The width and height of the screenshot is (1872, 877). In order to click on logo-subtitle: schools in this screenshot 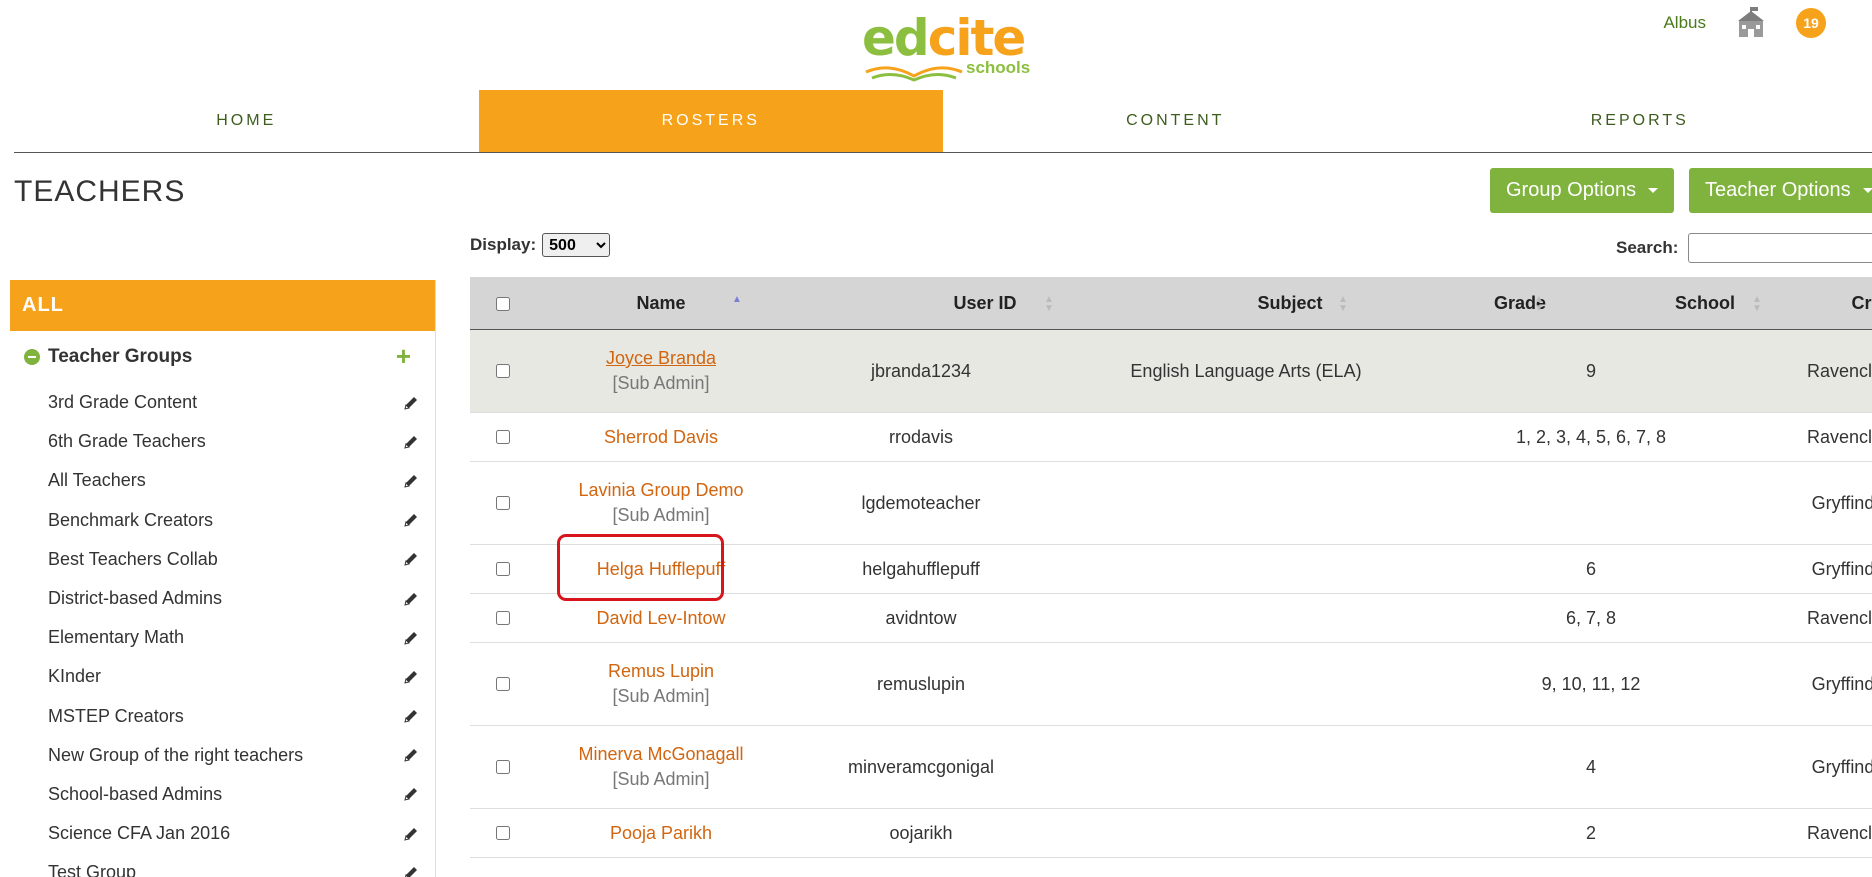, I will do `click(998, 67)`.